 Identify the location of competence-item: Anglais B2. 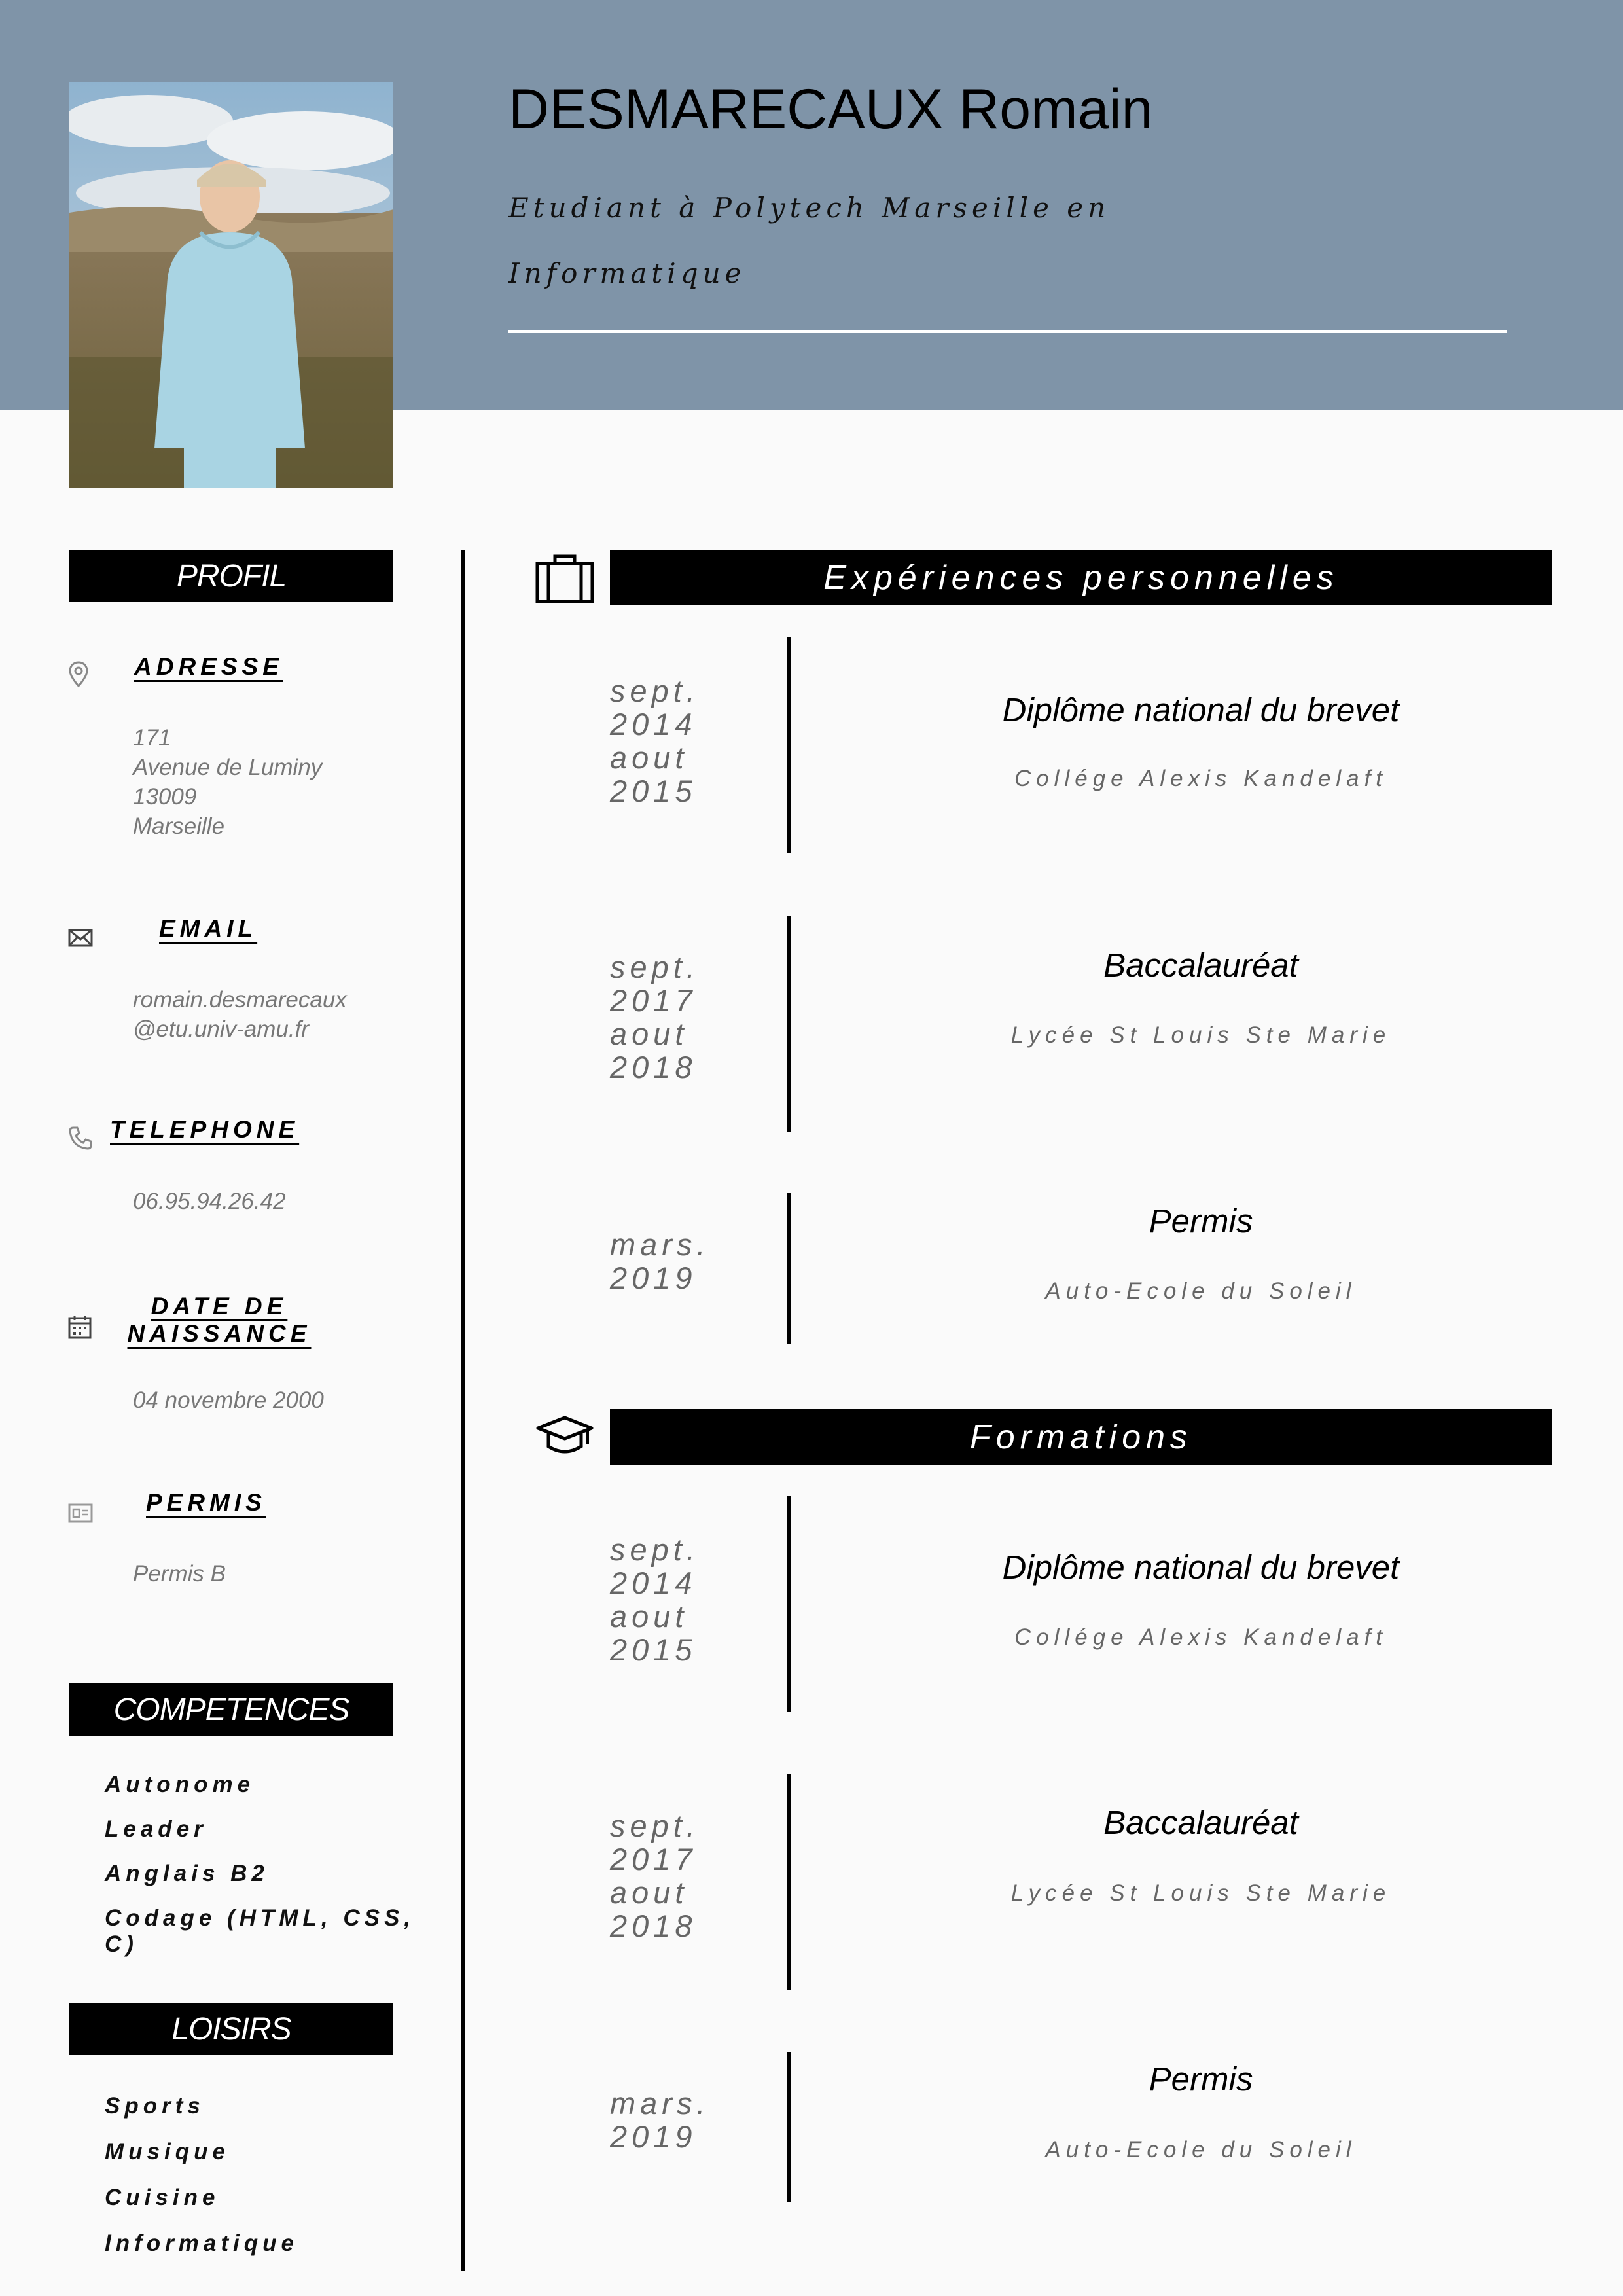
(187, 1873).